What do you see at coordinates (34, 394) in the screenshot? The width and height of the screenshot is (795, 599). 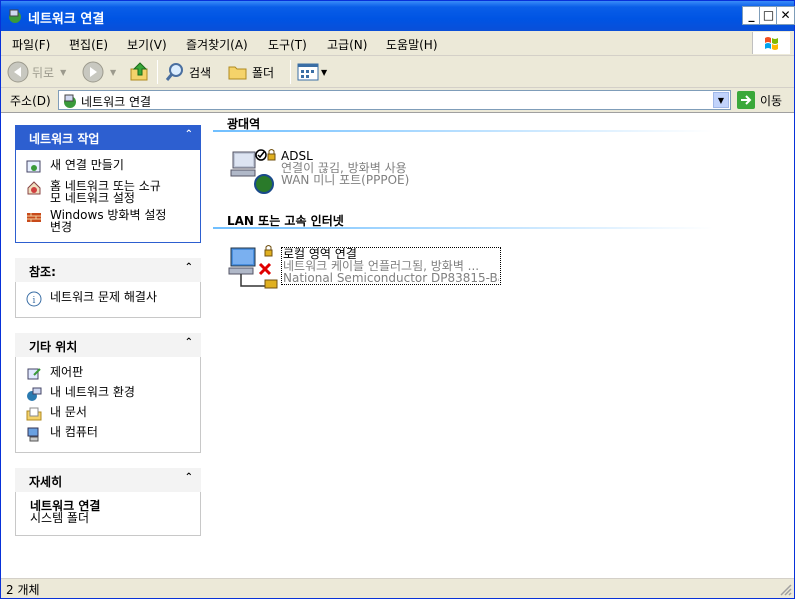 I see `my-network-places-icon` at bounding box center [34, 394].